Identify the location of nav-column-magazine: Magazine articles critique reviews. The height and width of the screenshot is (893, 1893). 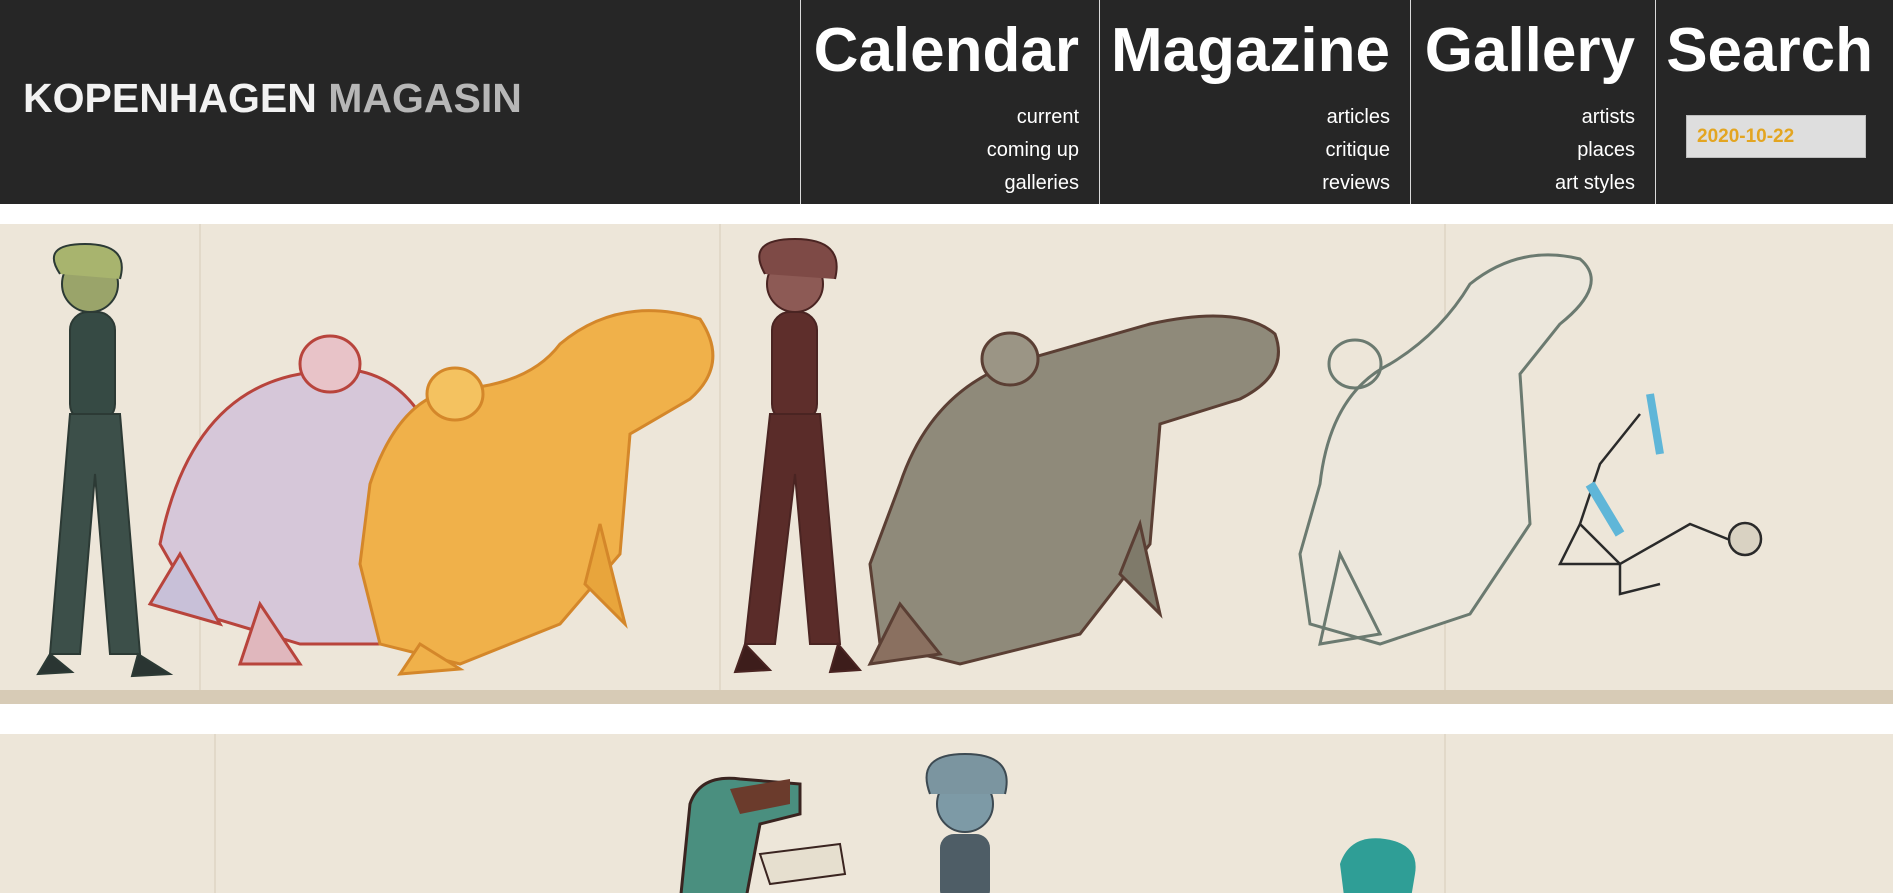
(1254, 102).